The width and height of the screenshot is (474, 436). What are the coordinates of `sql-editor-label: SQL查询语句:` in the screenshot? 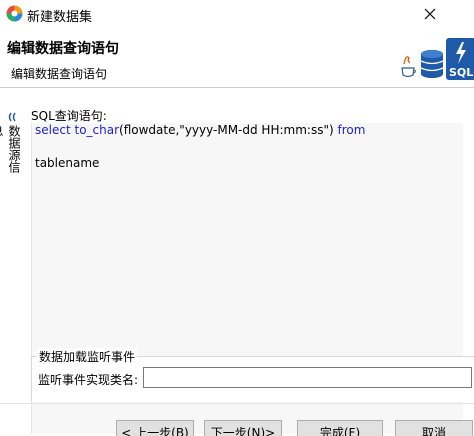 It's located at (69, 116).